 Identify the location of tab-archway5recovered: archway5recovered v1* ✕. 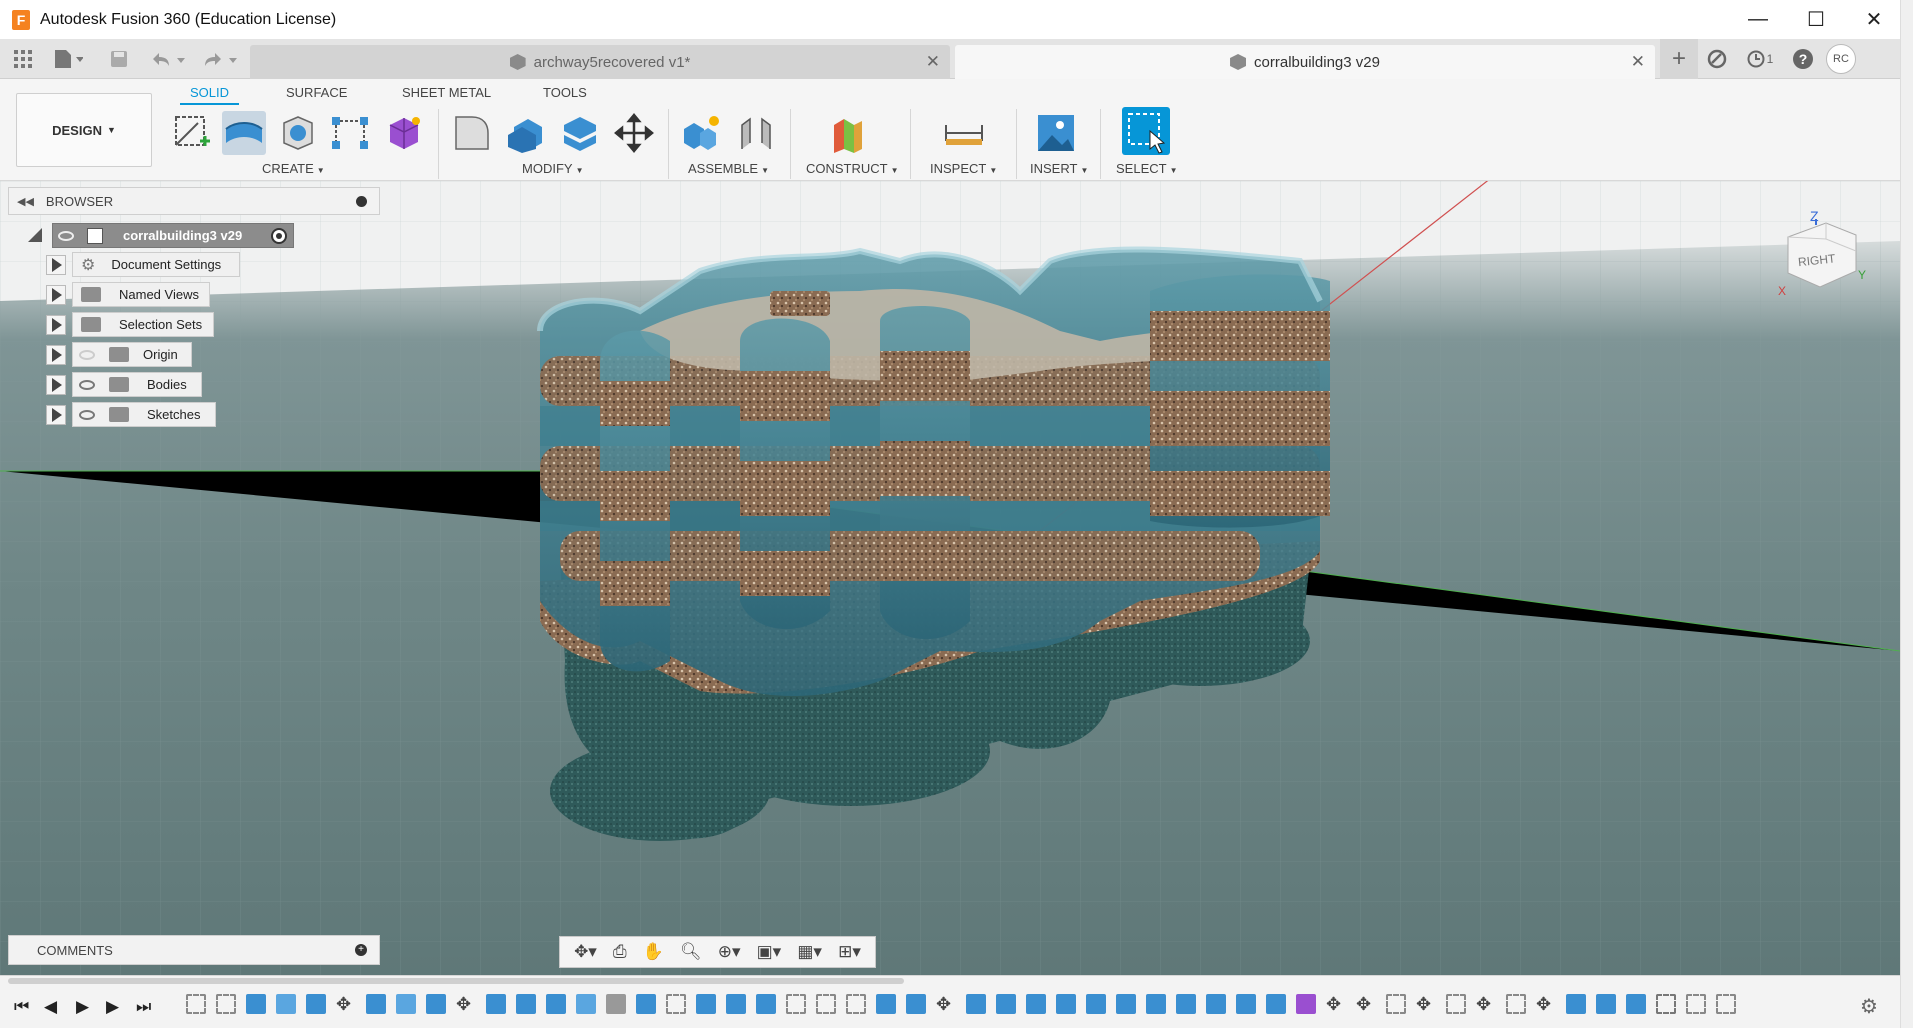
(600, 62).